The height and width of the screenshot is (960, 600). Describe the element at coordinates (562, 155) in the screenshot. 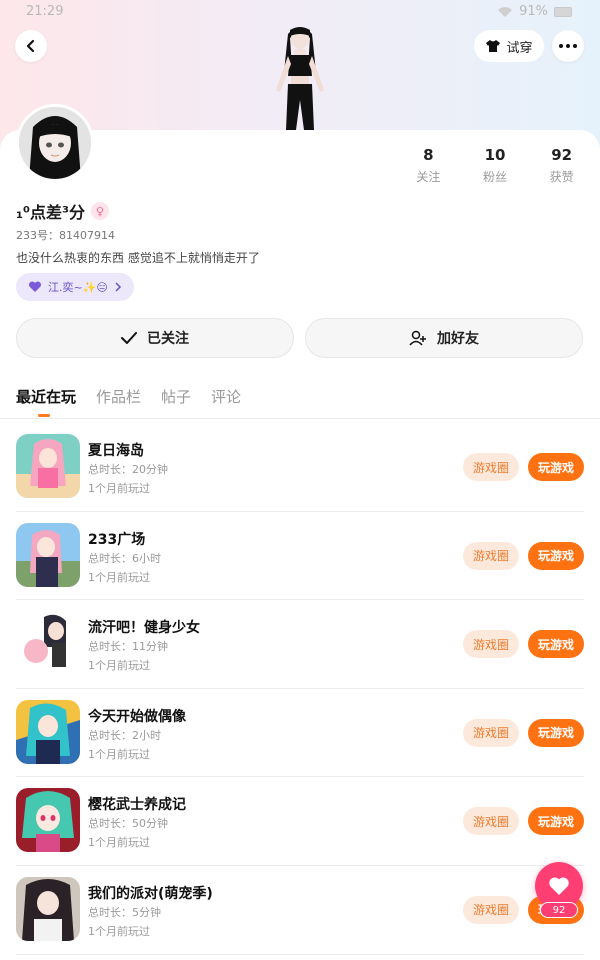

I see `stat-value: 92` at that location.